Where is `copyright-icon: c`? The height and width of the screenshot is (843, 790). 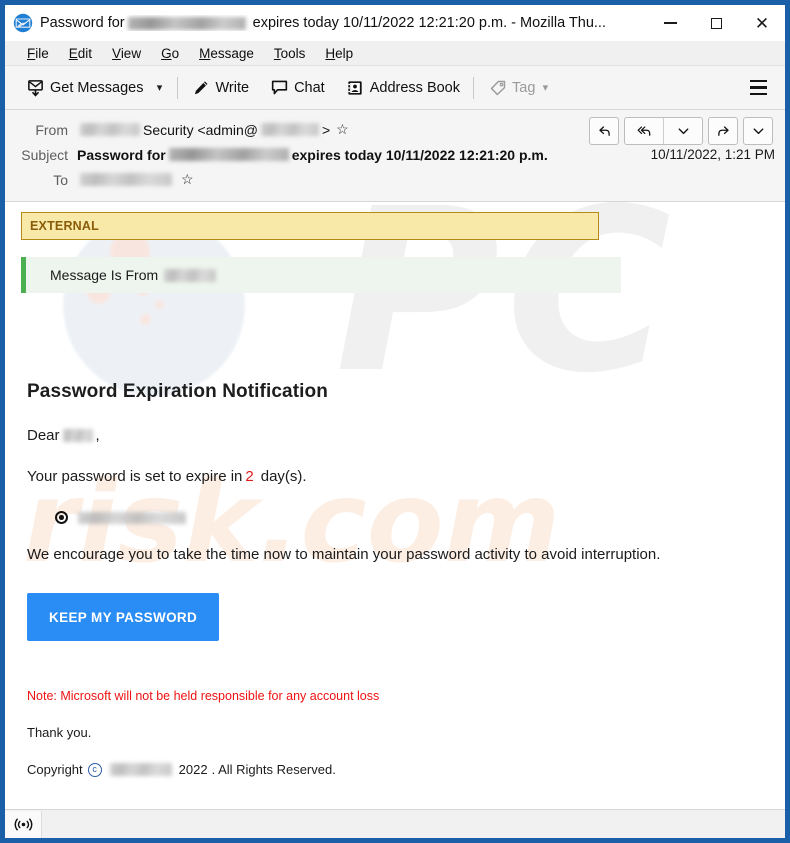 copyright-icon: c is located at coordinates (94, 769).